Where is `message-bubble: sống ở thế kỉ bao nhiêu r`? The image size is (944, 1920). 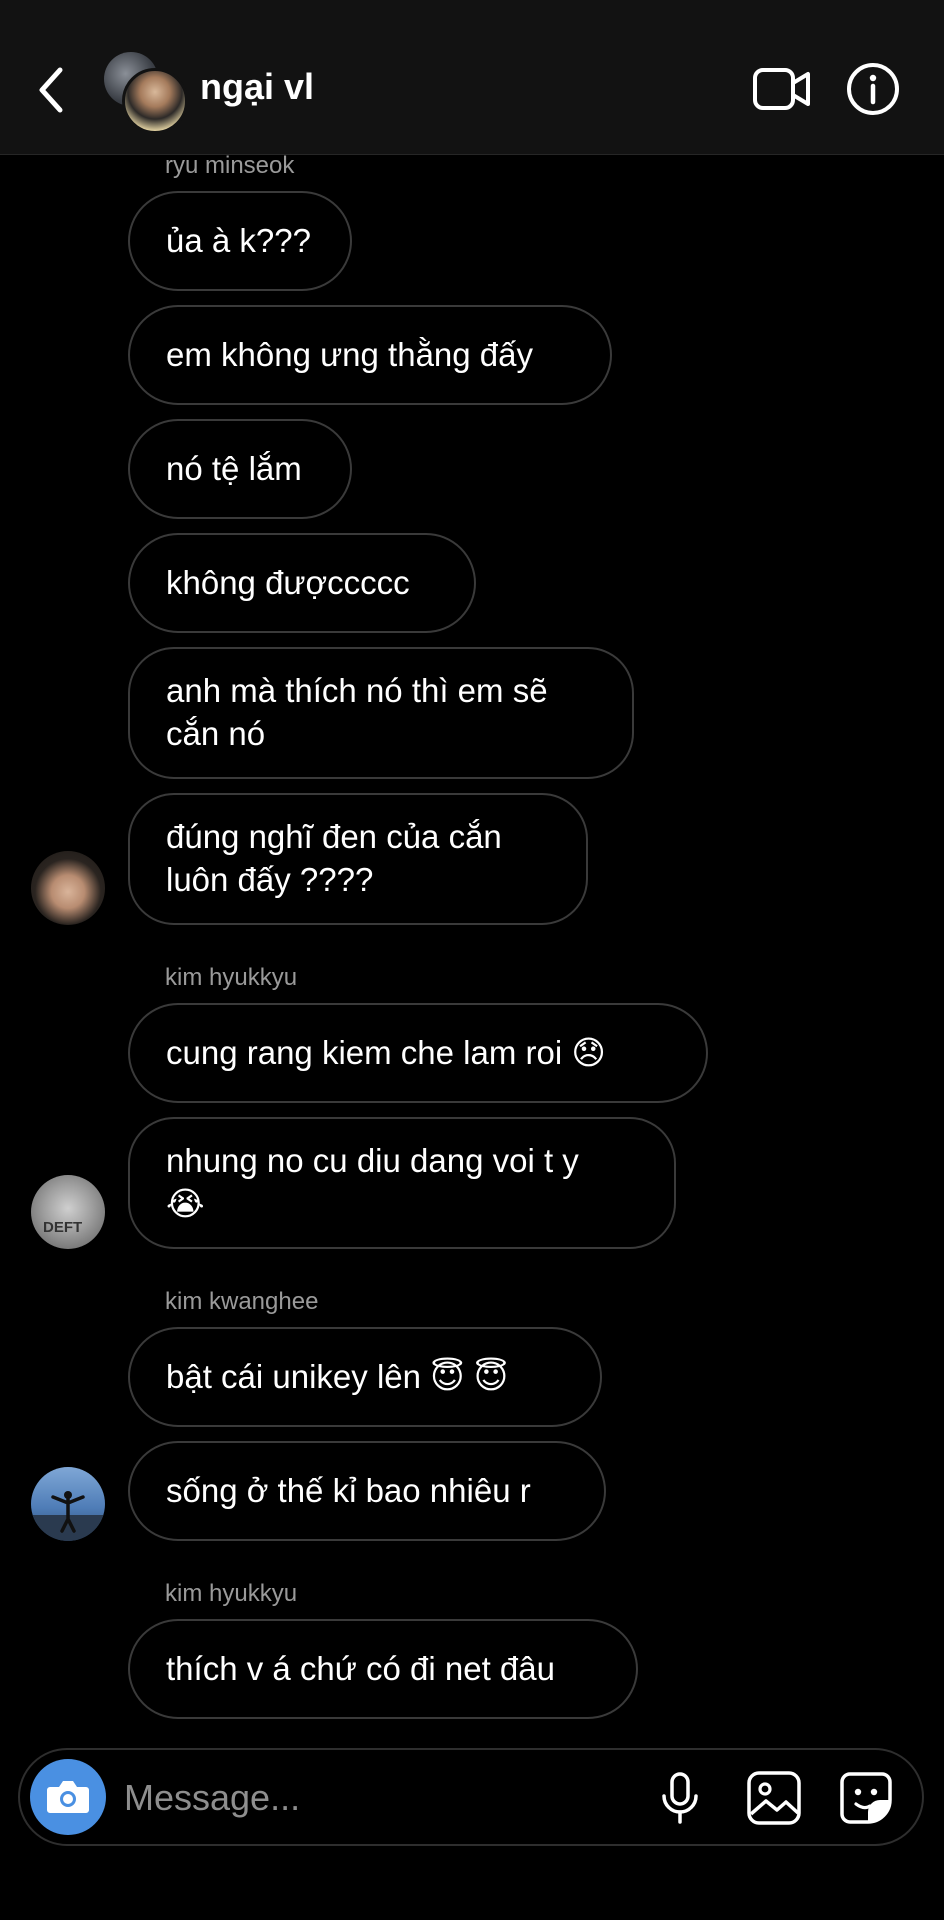 message-bubble: sống ở thế kỉ bao nhiêu r is located at coordinates (367, 1491).